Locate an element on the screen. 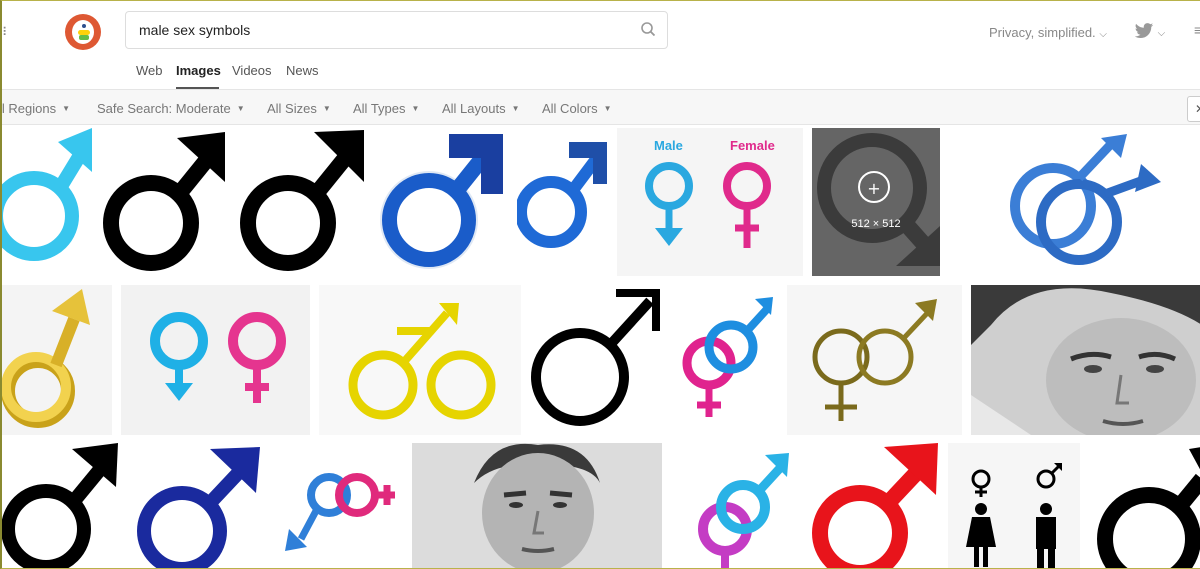 The width and height of the screenshot is (1200, 569). tab-news: News is located at coordinates (302, 70).